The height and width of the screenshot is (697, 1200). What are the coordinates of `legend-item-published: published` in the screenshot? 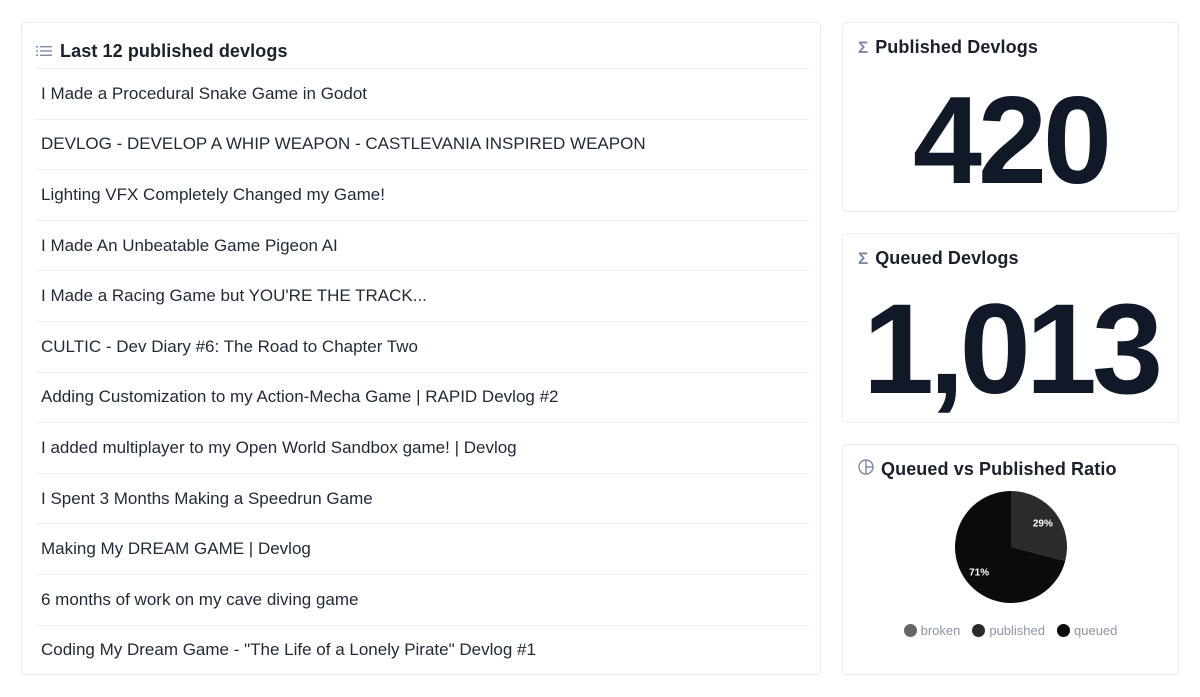 It's located at (1008, 630).